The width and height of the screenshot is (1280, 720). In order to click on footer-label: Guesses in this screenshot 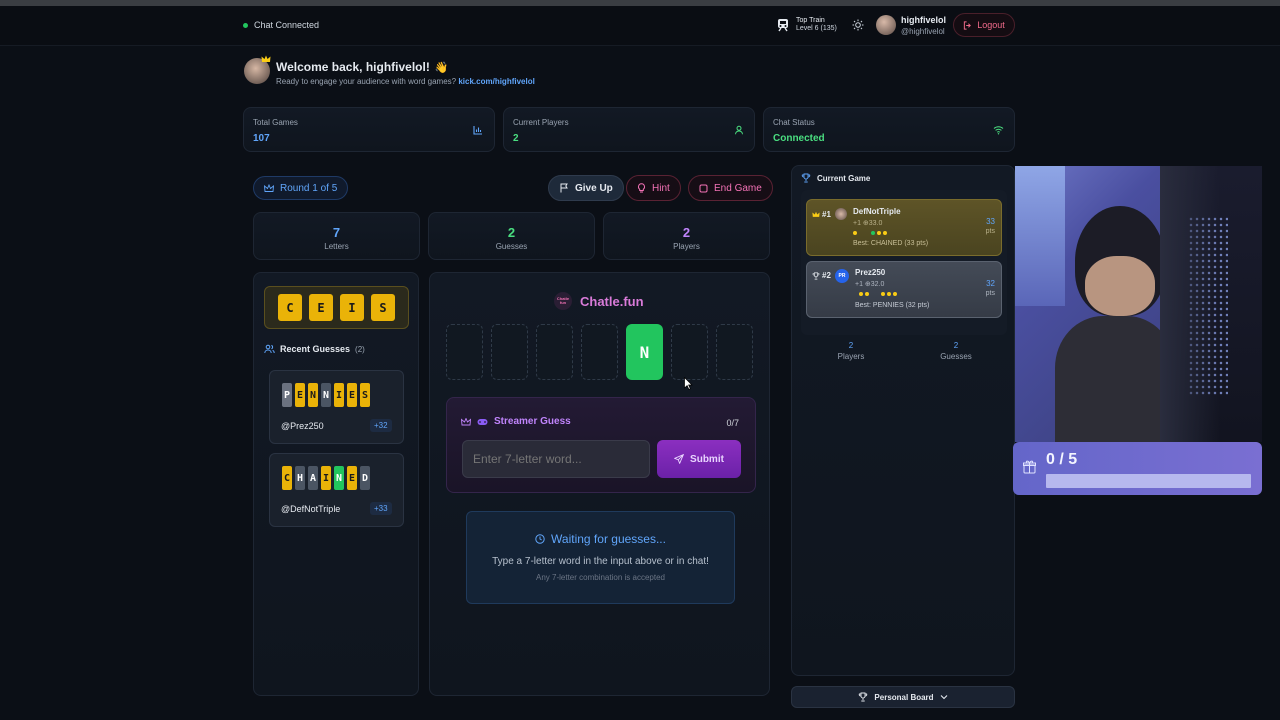, I will do `click(956, 356)`.